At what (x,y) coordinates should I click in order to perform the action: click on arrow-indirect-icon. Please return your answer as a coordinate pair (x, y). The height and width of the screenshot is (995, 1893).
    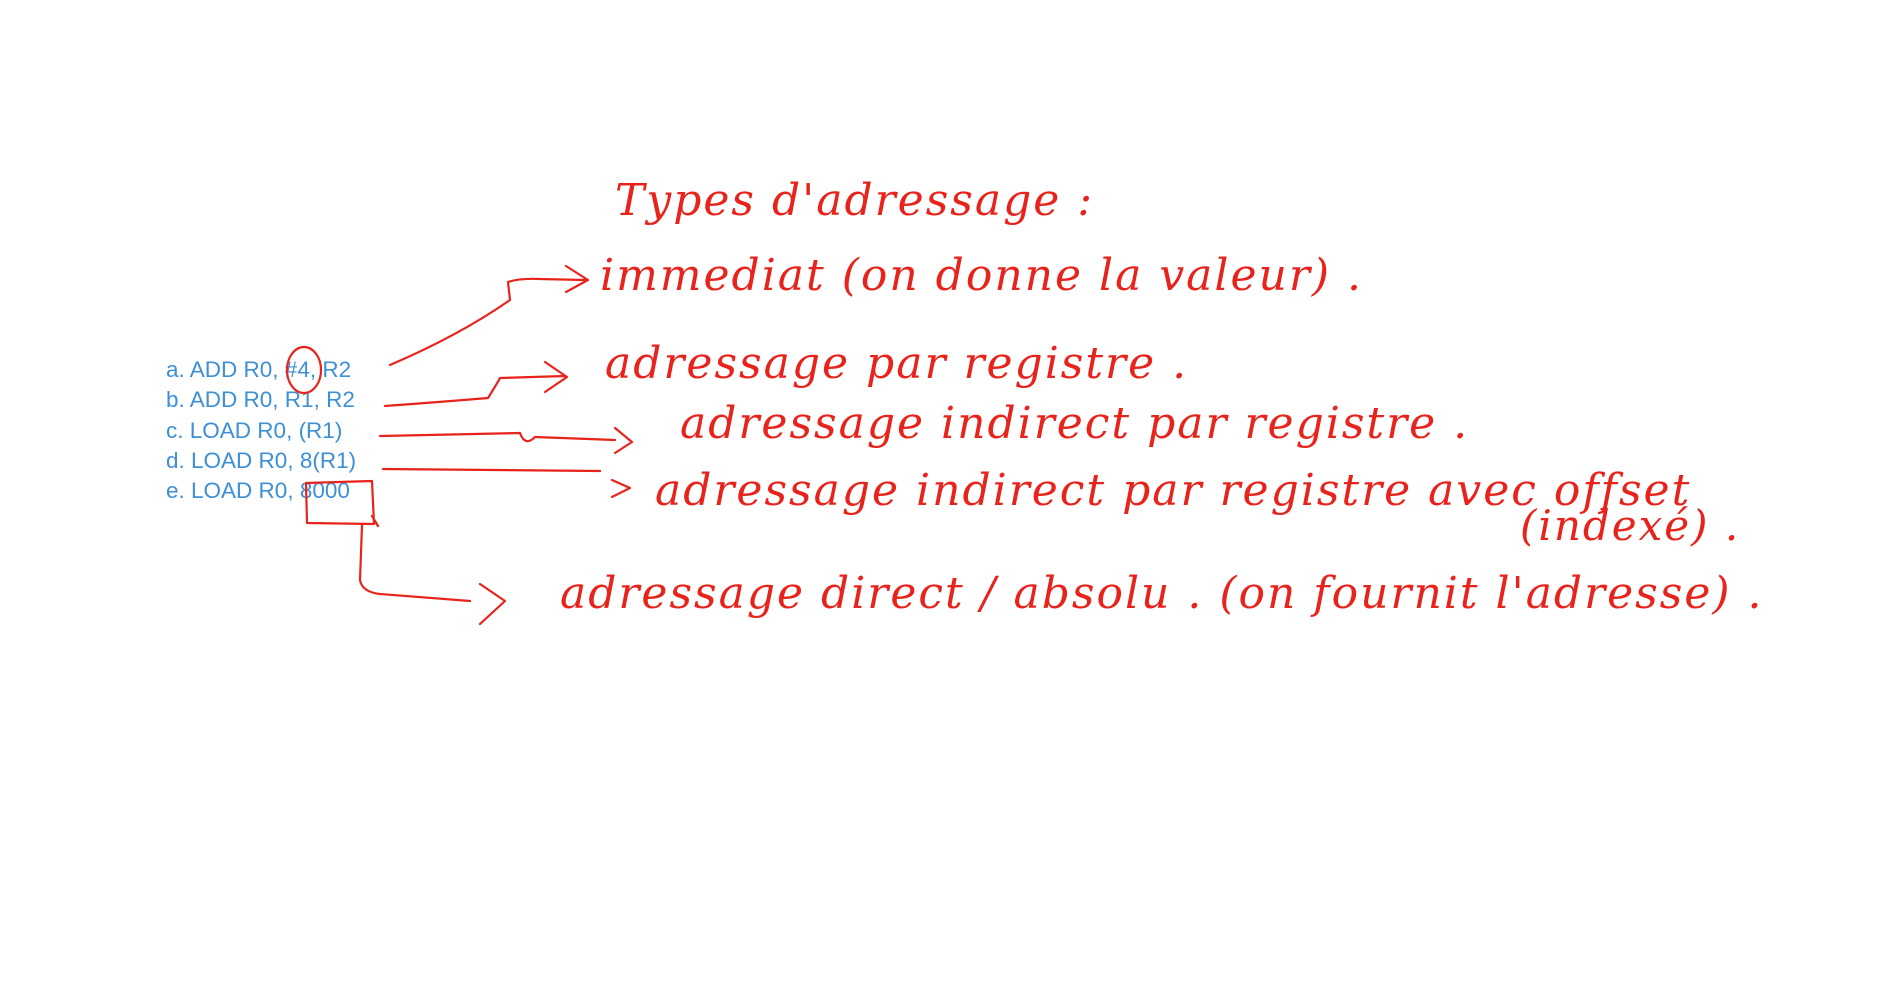
    Looking at the image, I should click on (506, 440).